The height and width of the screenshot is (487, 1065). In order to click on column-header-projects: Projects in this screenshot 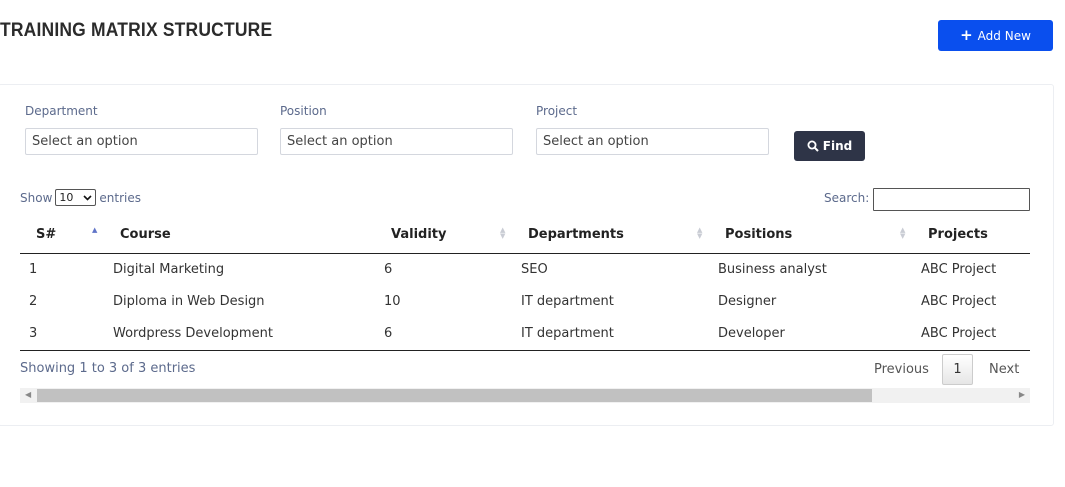, I will do `click(958, 234)`.